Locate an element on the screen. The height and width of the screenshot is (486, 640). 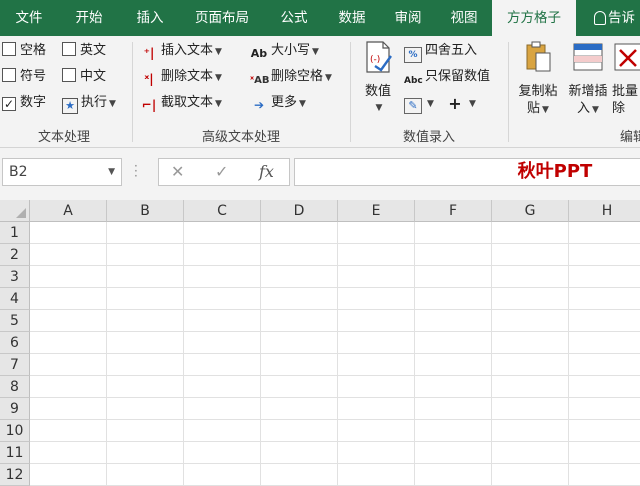
column-header: E is located at coordinates (376, 211).